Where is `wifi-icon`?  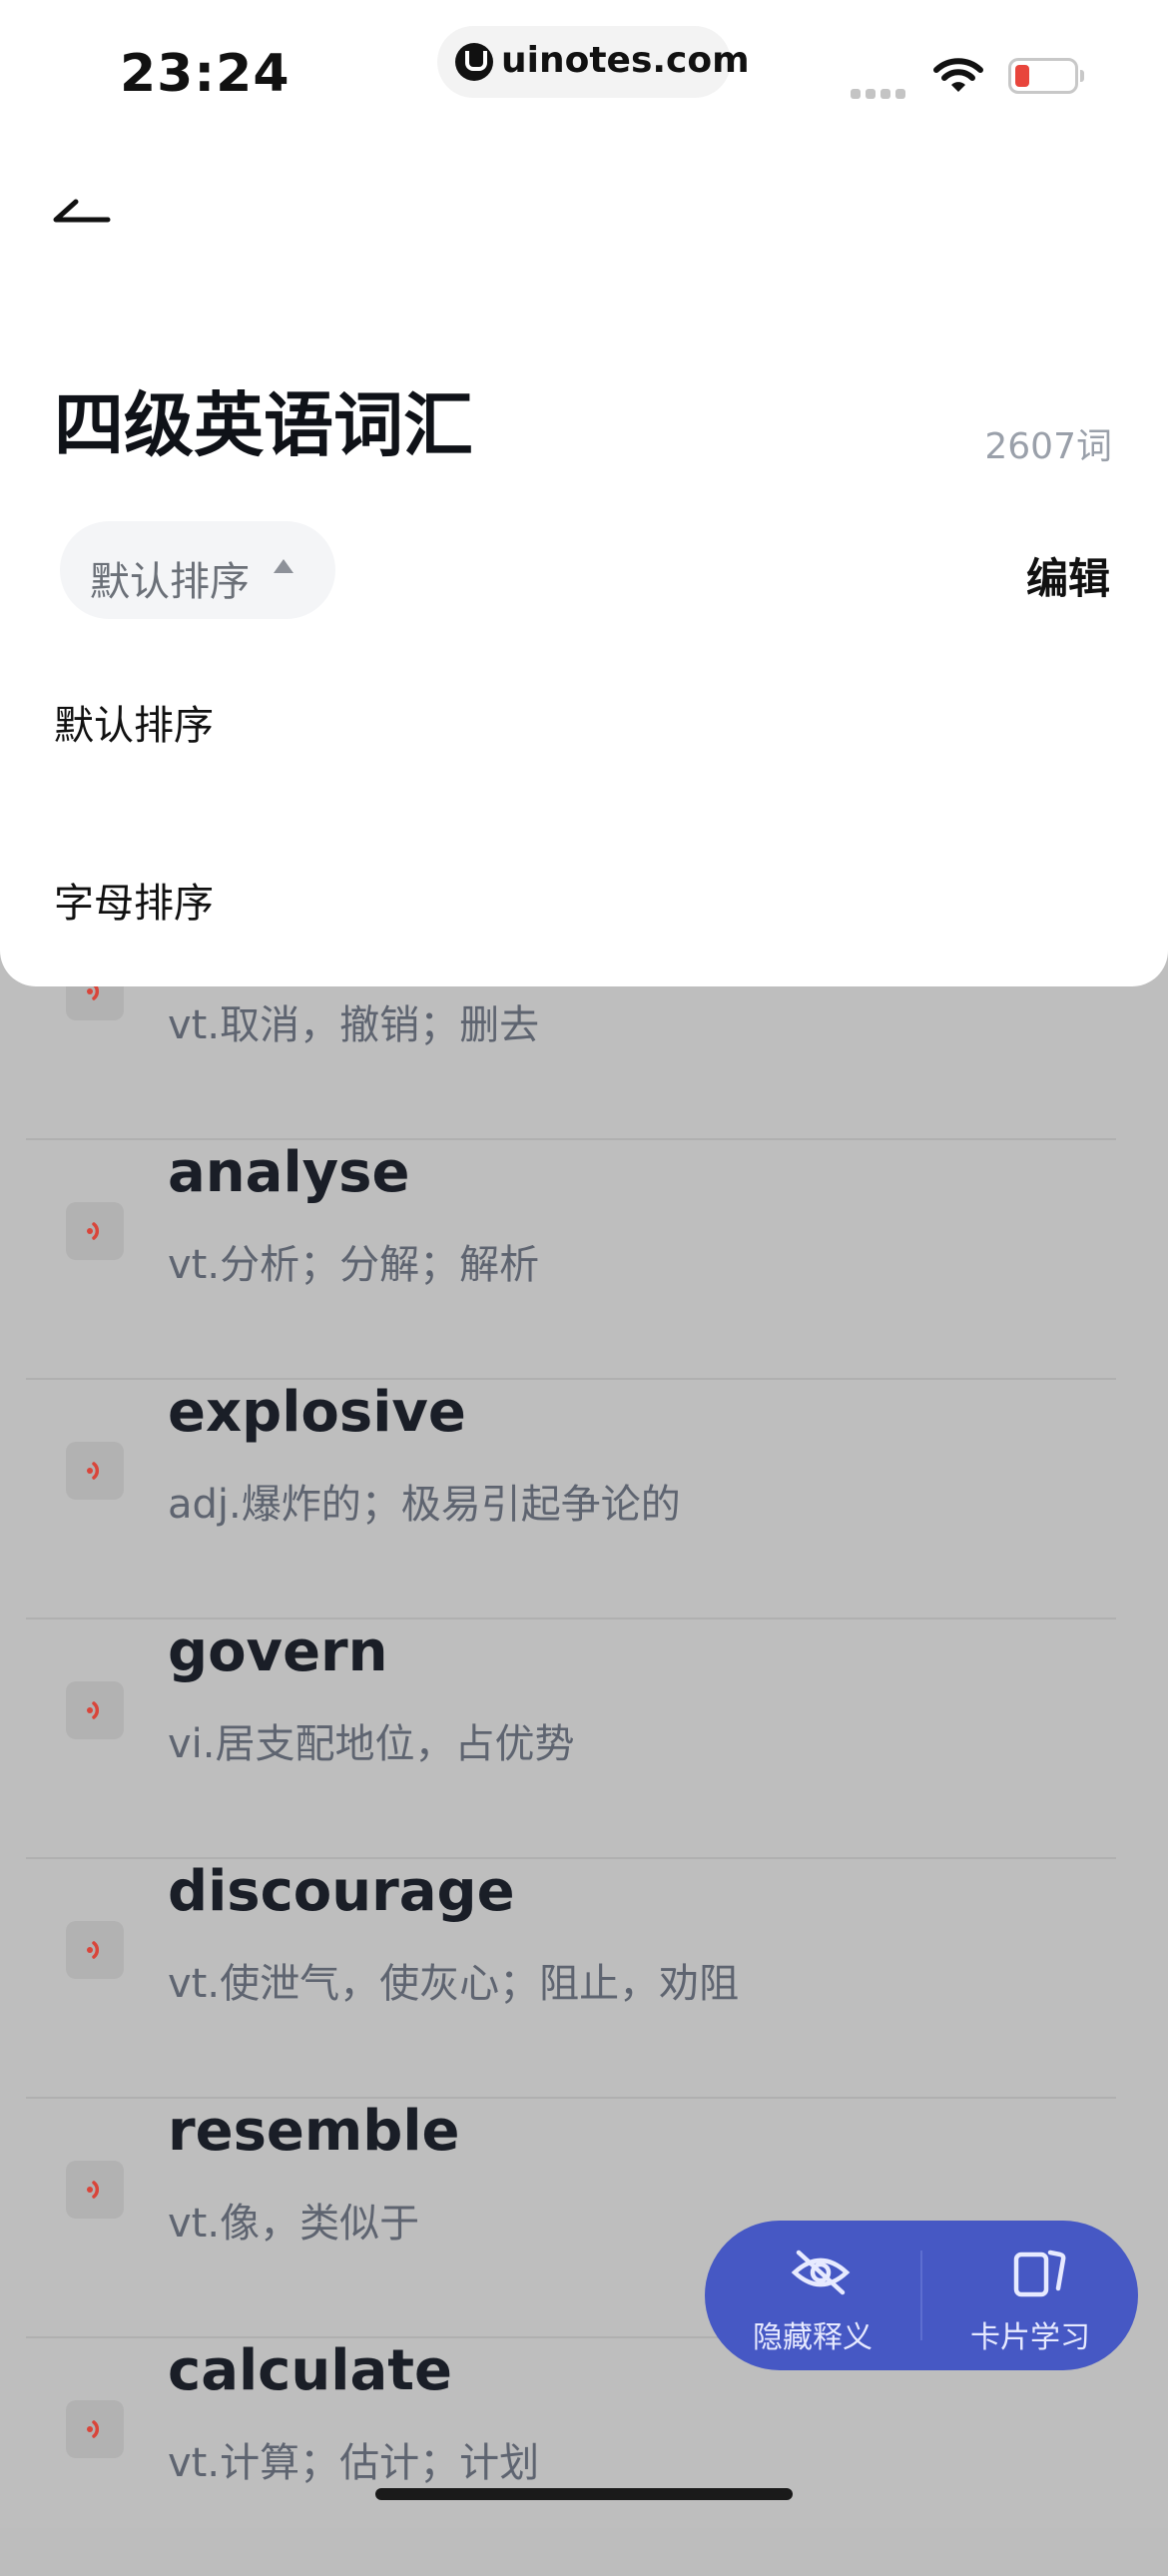
wifi-icon is located at coordinates (958, 75).